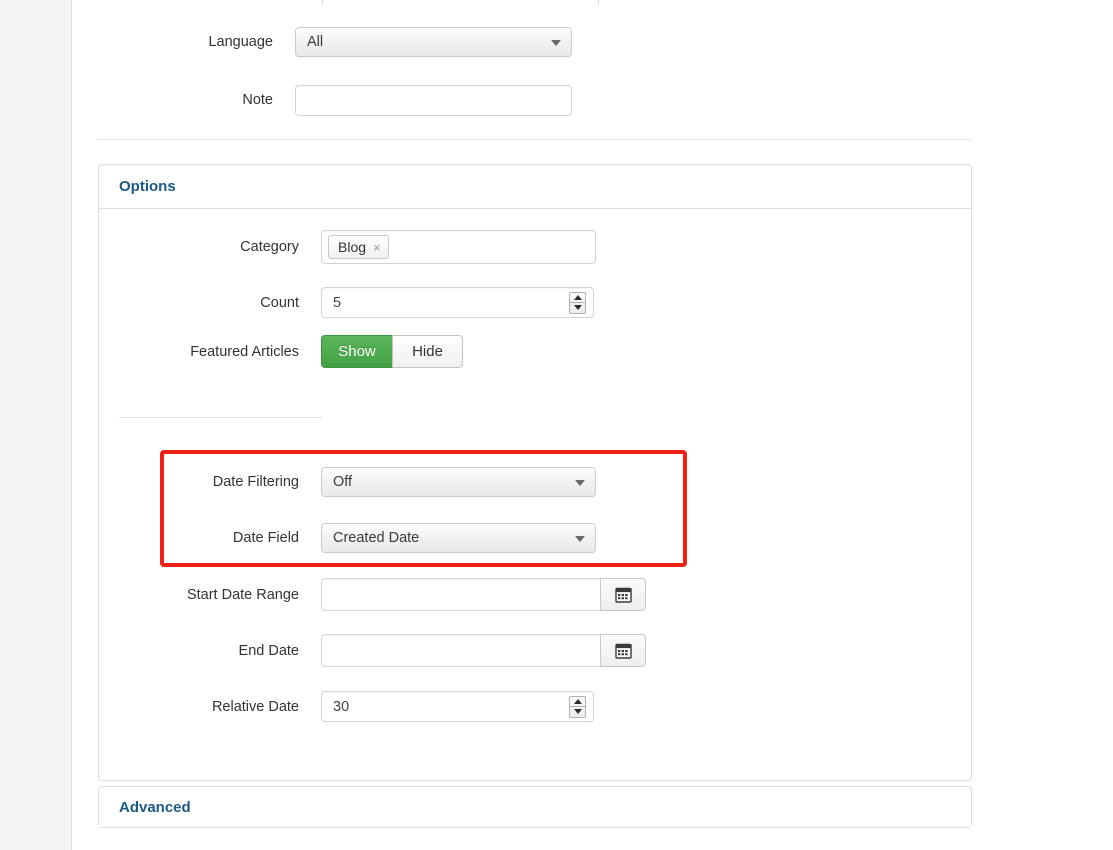  I want to click on date-filtering-value: Off, so click(343, 482).